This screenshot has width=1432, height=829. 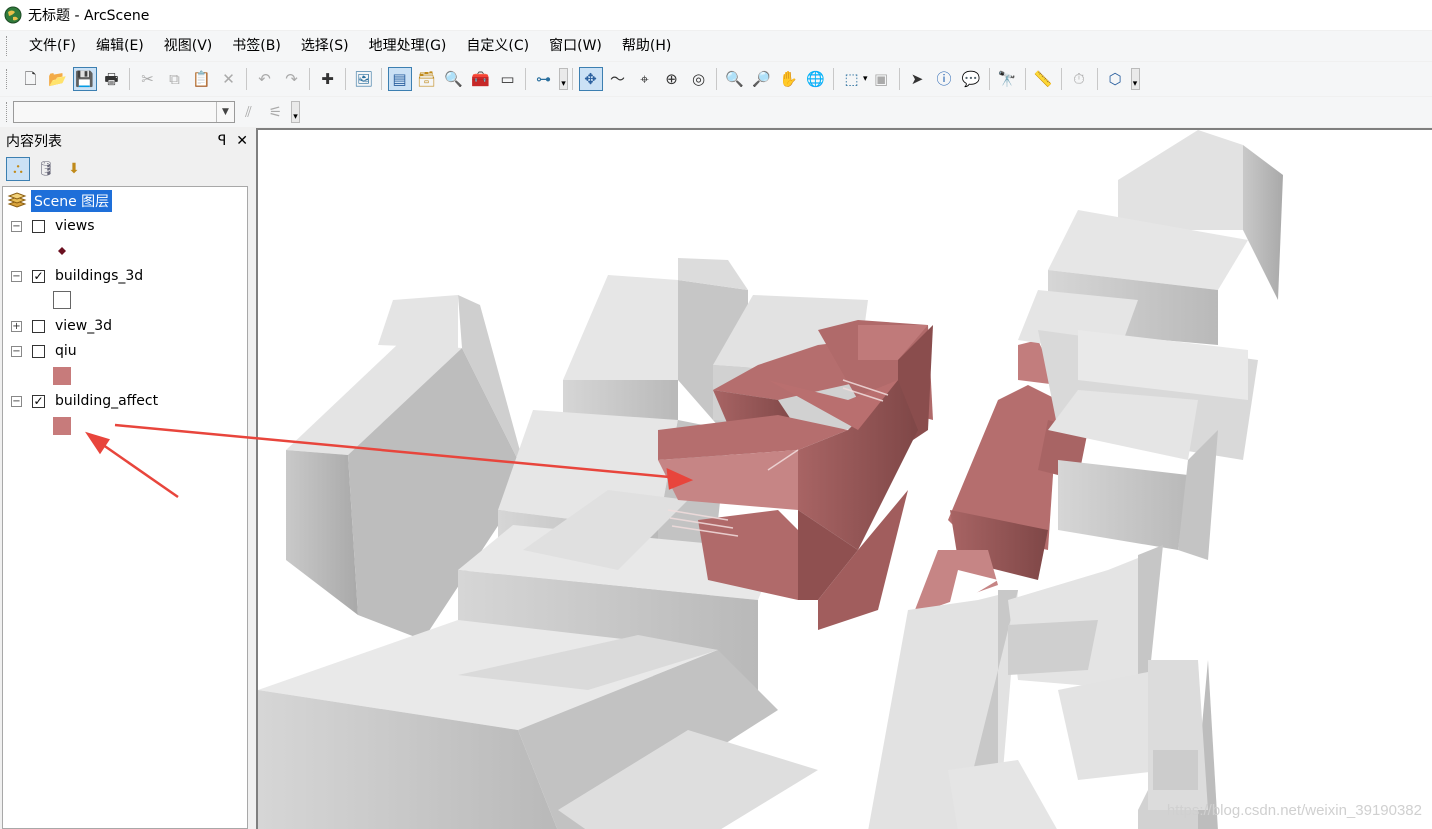 What do you see at coordinates (325, 46) in the screenshot?
I see `menu-selection: 选择(S)` at bounding box center [325, 46].